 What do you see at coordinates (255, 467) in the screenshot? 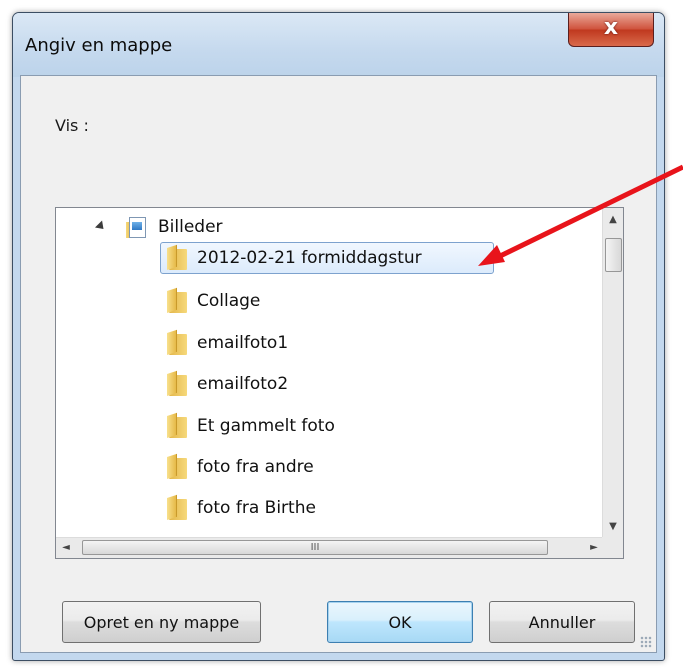
I see `tree-item-label: foto fra andre` at bounding box center [255, 467].